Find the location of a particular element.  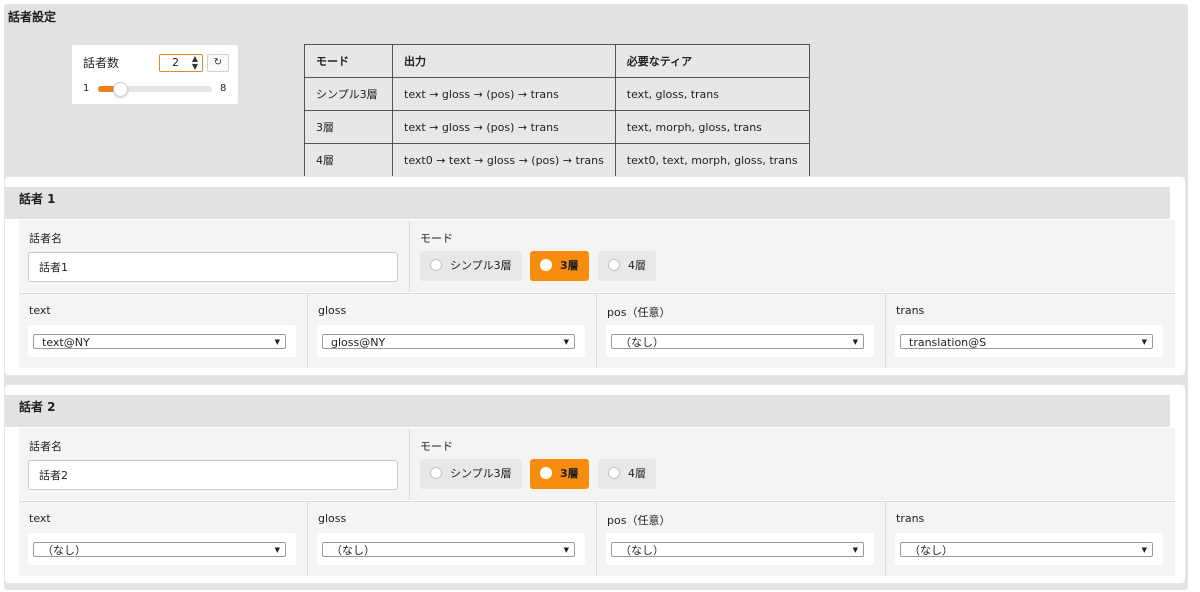

tier-field-trans: trans translation@S ▼ is located at coordinates (1030, 331).